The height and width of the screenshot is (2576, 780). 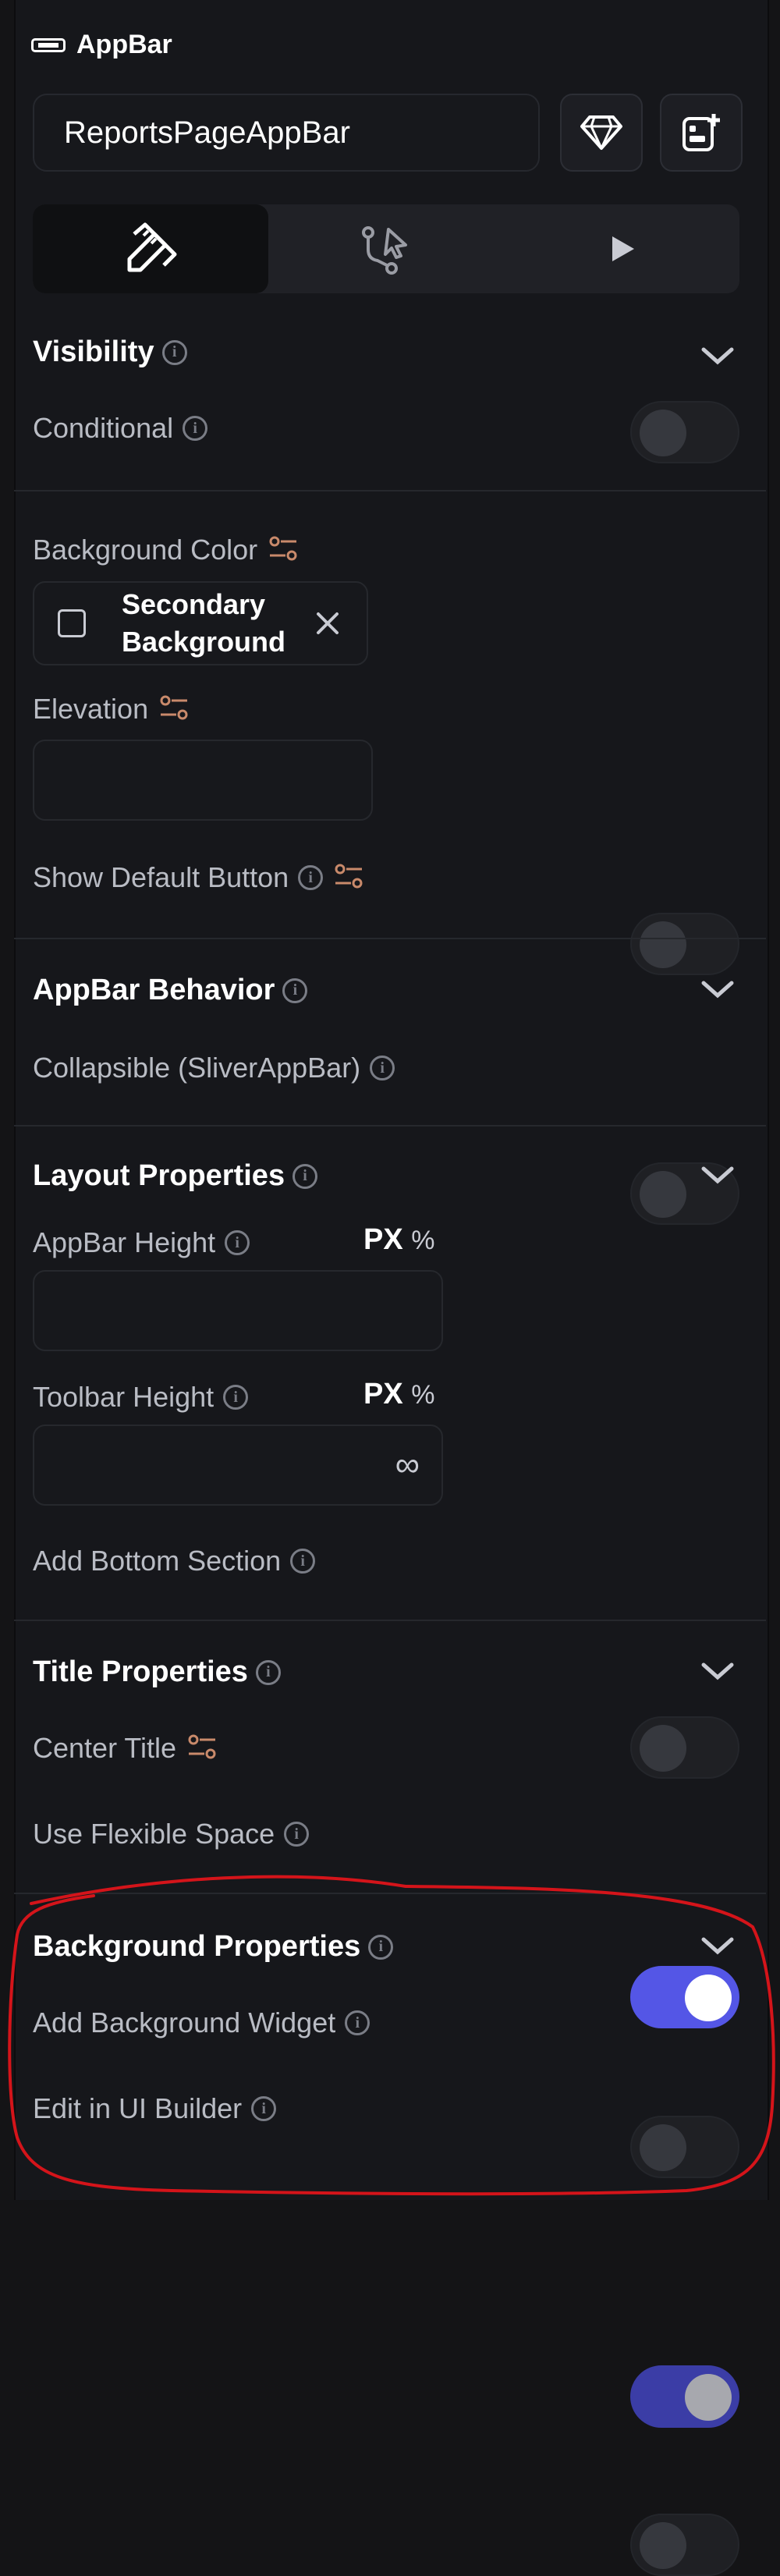 What do you see at coordinates (141, 1397) in the screenshot?
I see `toolbar-height-row: Toolbar Height i` at bounding box center [141, 1397].